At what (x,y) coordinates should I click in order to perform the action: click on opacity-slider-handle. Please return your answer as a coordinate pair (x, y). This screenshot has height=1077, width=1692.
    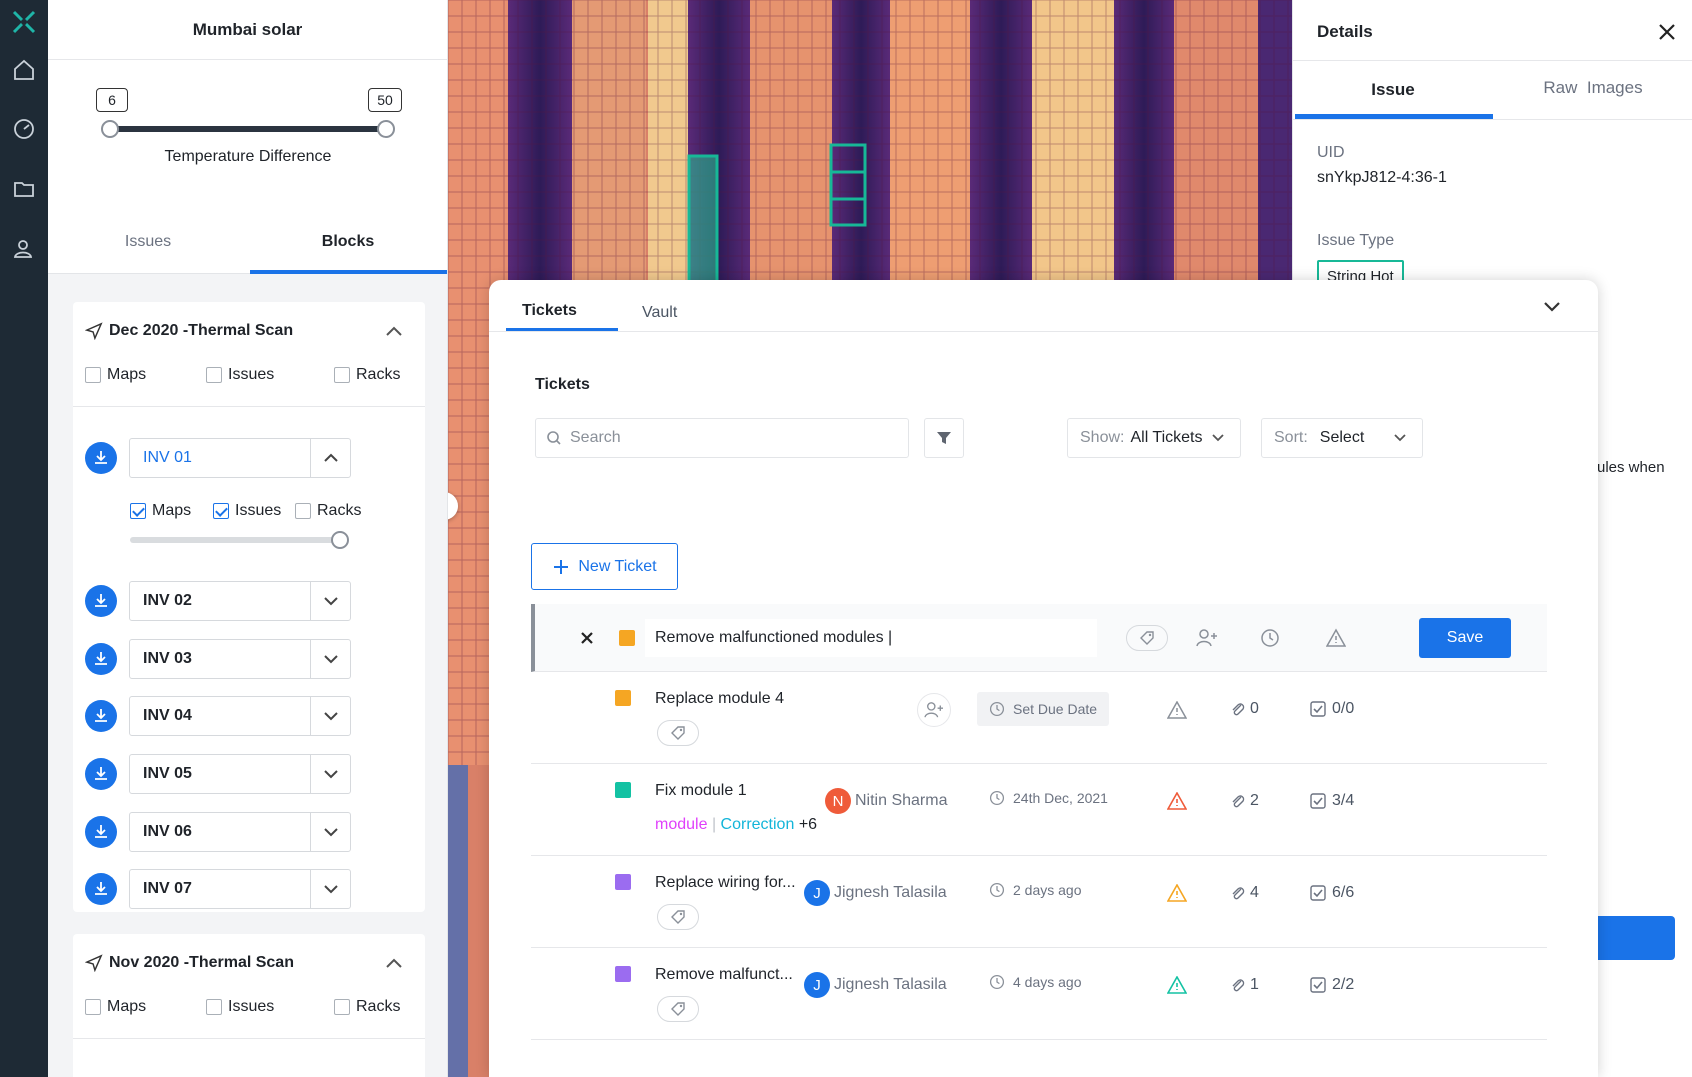
    Looking at the image, I should click on (340, 540).